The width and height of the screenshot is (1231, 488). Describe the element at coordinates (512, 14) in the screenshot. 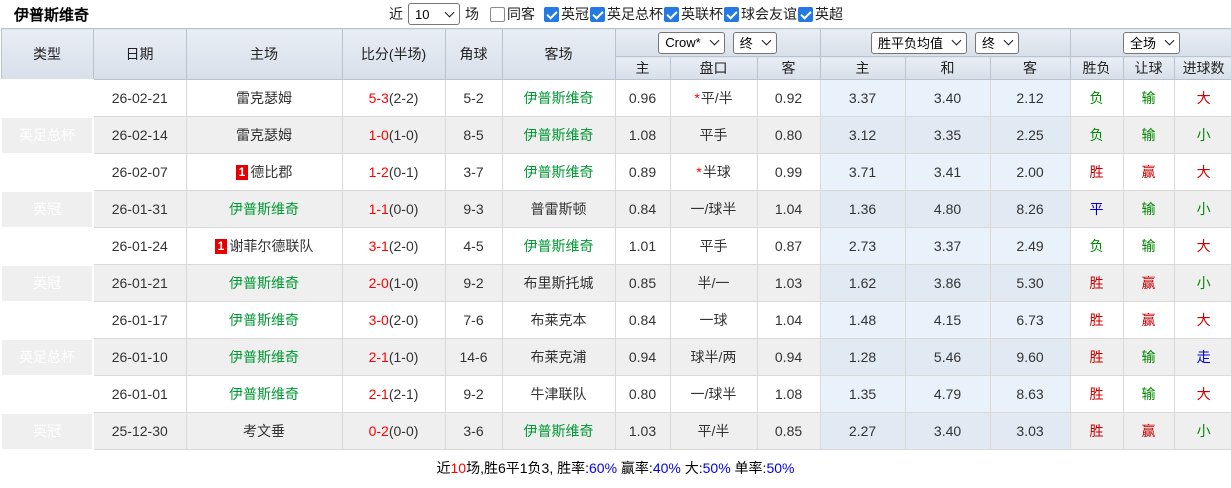

I see `same-away-filter: 同客` at that location.